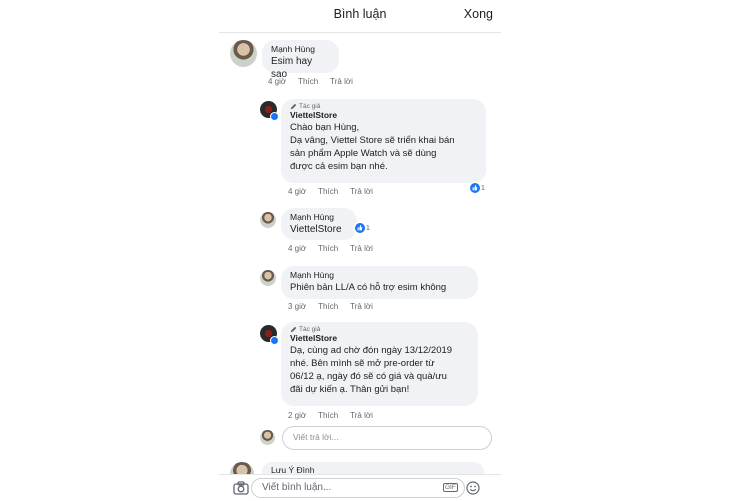  I want to click on comment-time: 3 giờ, so click(297, 306).